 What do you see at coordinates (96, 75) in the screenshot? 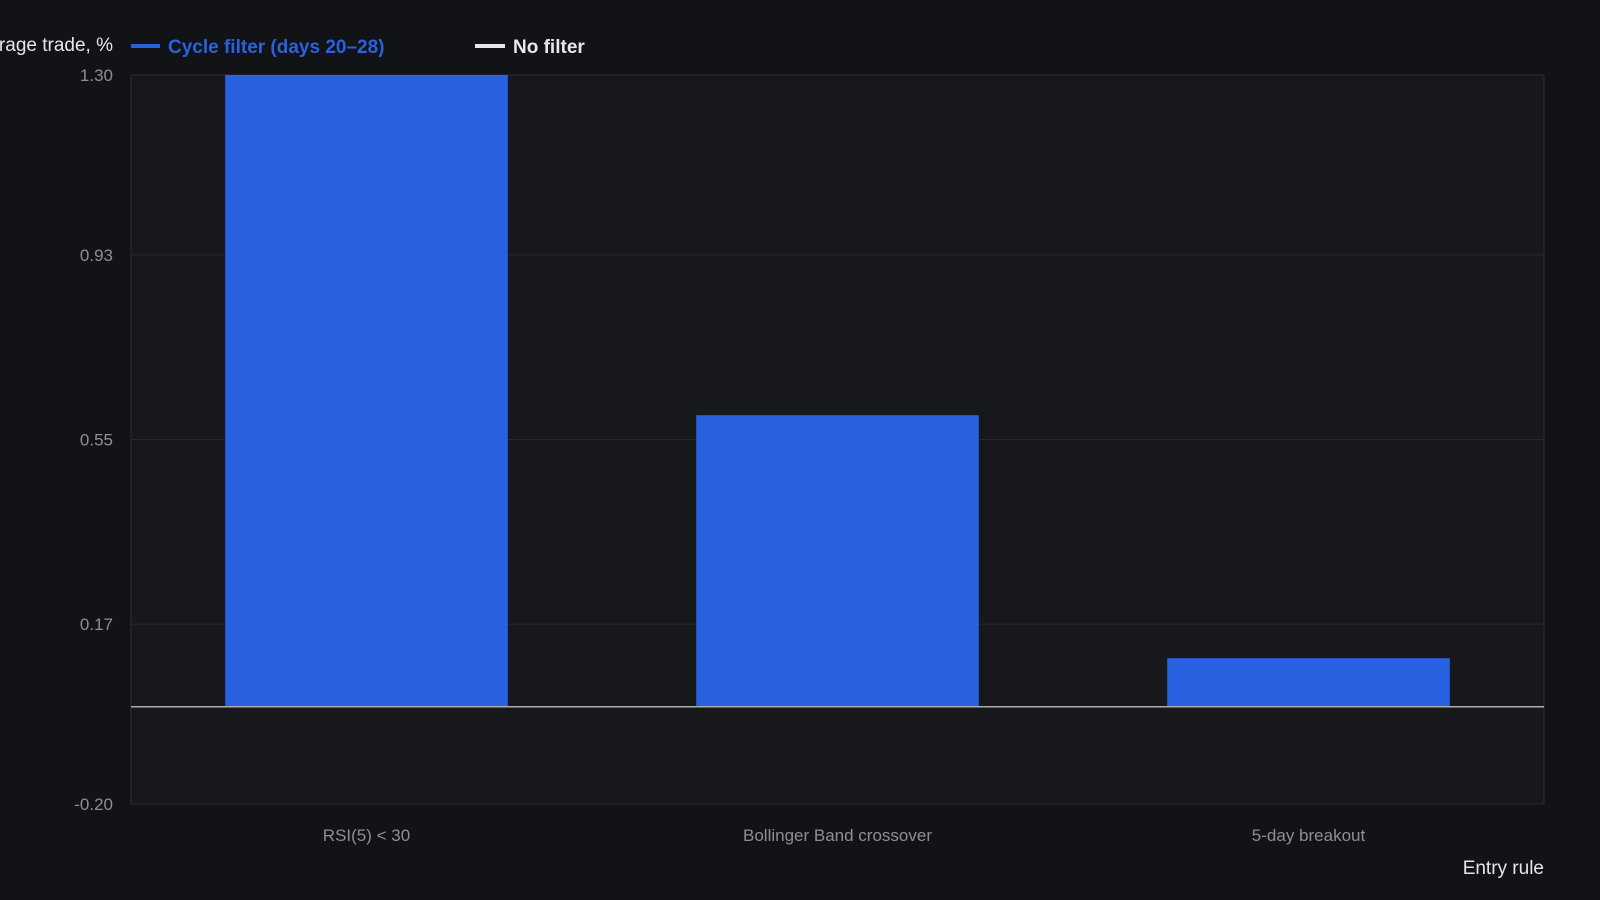
I see `y-tick-label: 1.30` at bounding box center [96, 75].